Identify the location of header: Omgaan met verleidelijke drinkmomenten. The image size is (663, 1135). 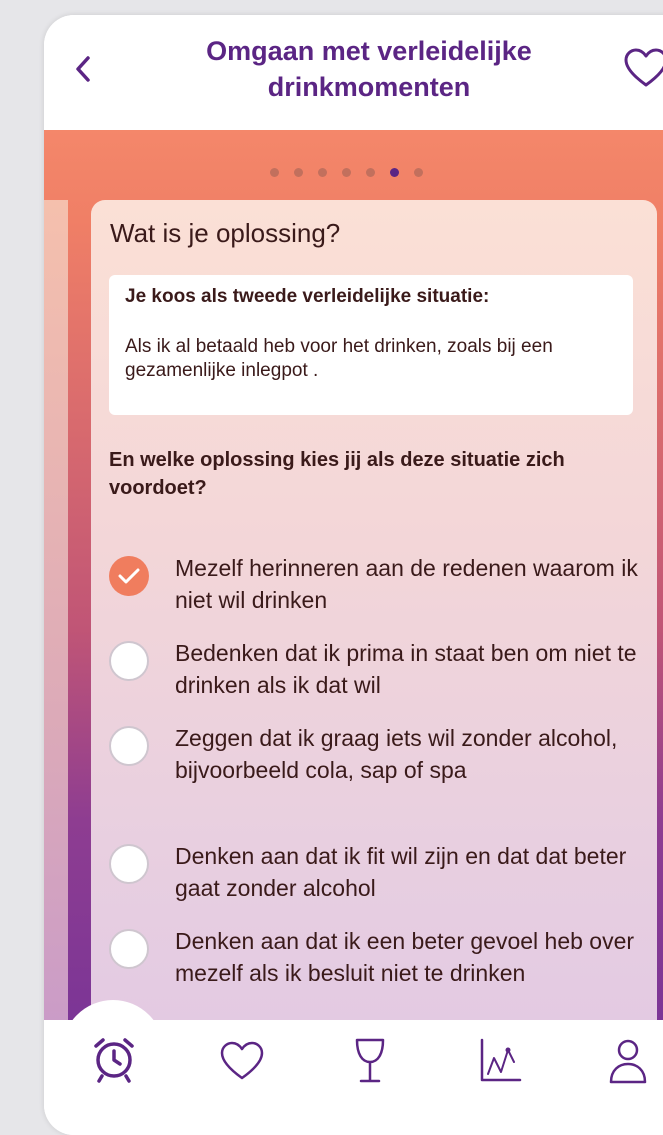
(353, 72).